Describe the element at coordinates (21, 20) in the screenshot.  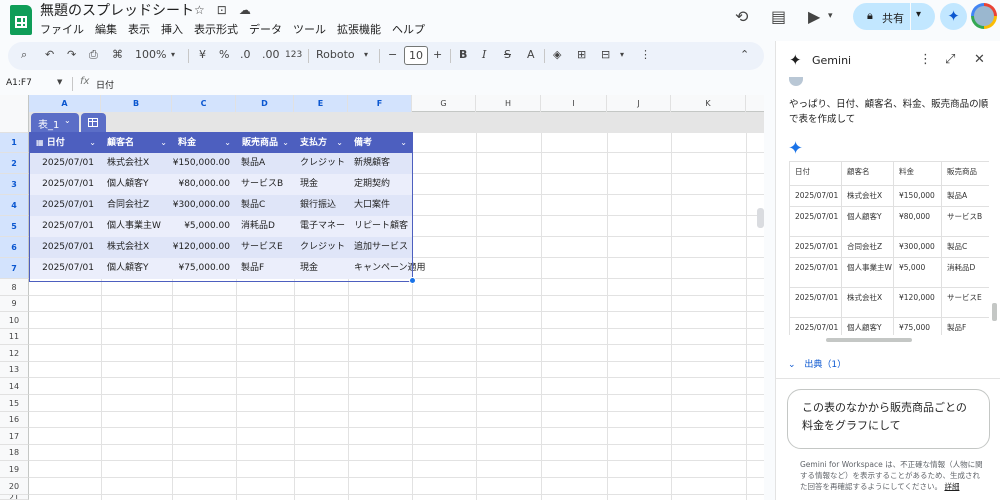
I see `sheets-logo` at that location.